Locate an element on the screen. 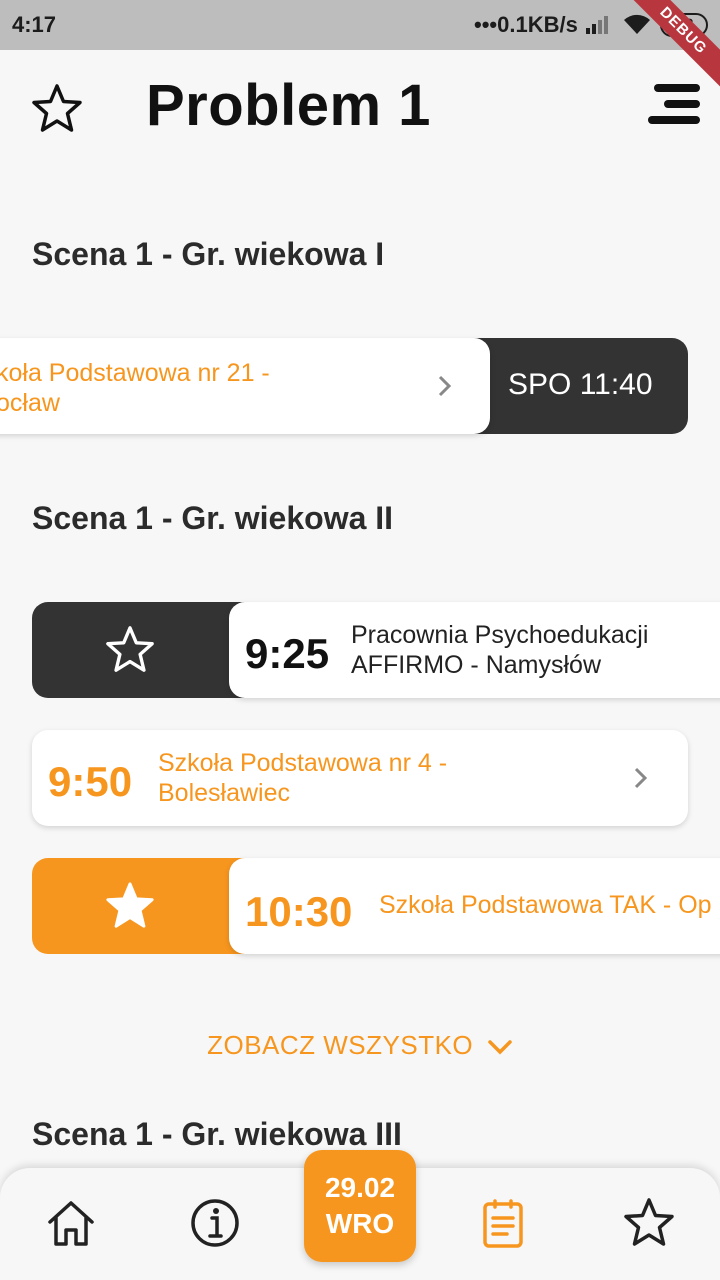 This screenshot has width=720, height=1280. app-header: Problem 1 is located at coordinates (360, 110).